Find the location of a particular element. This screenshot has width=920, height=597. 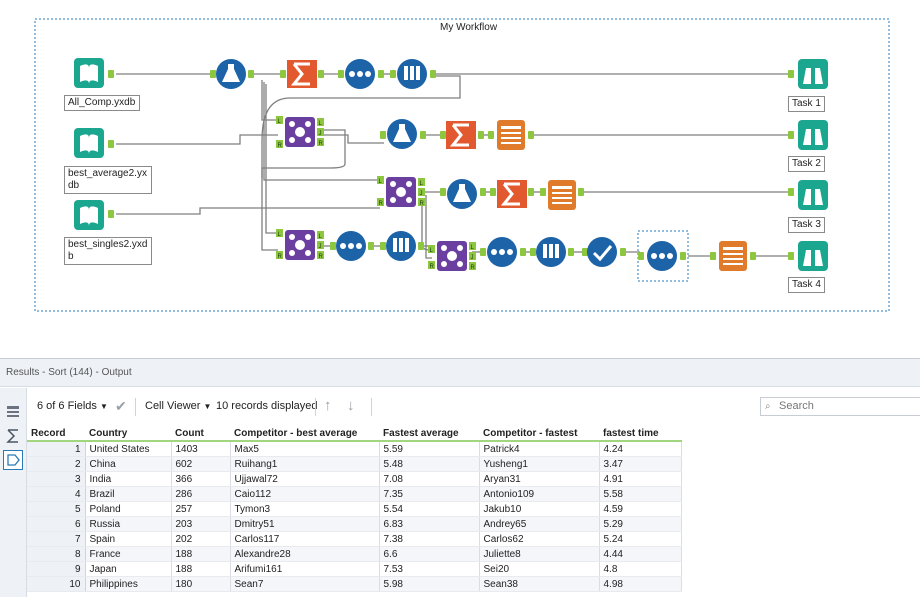

column-header: Competitor - best average is located at coordinates (304, 434).